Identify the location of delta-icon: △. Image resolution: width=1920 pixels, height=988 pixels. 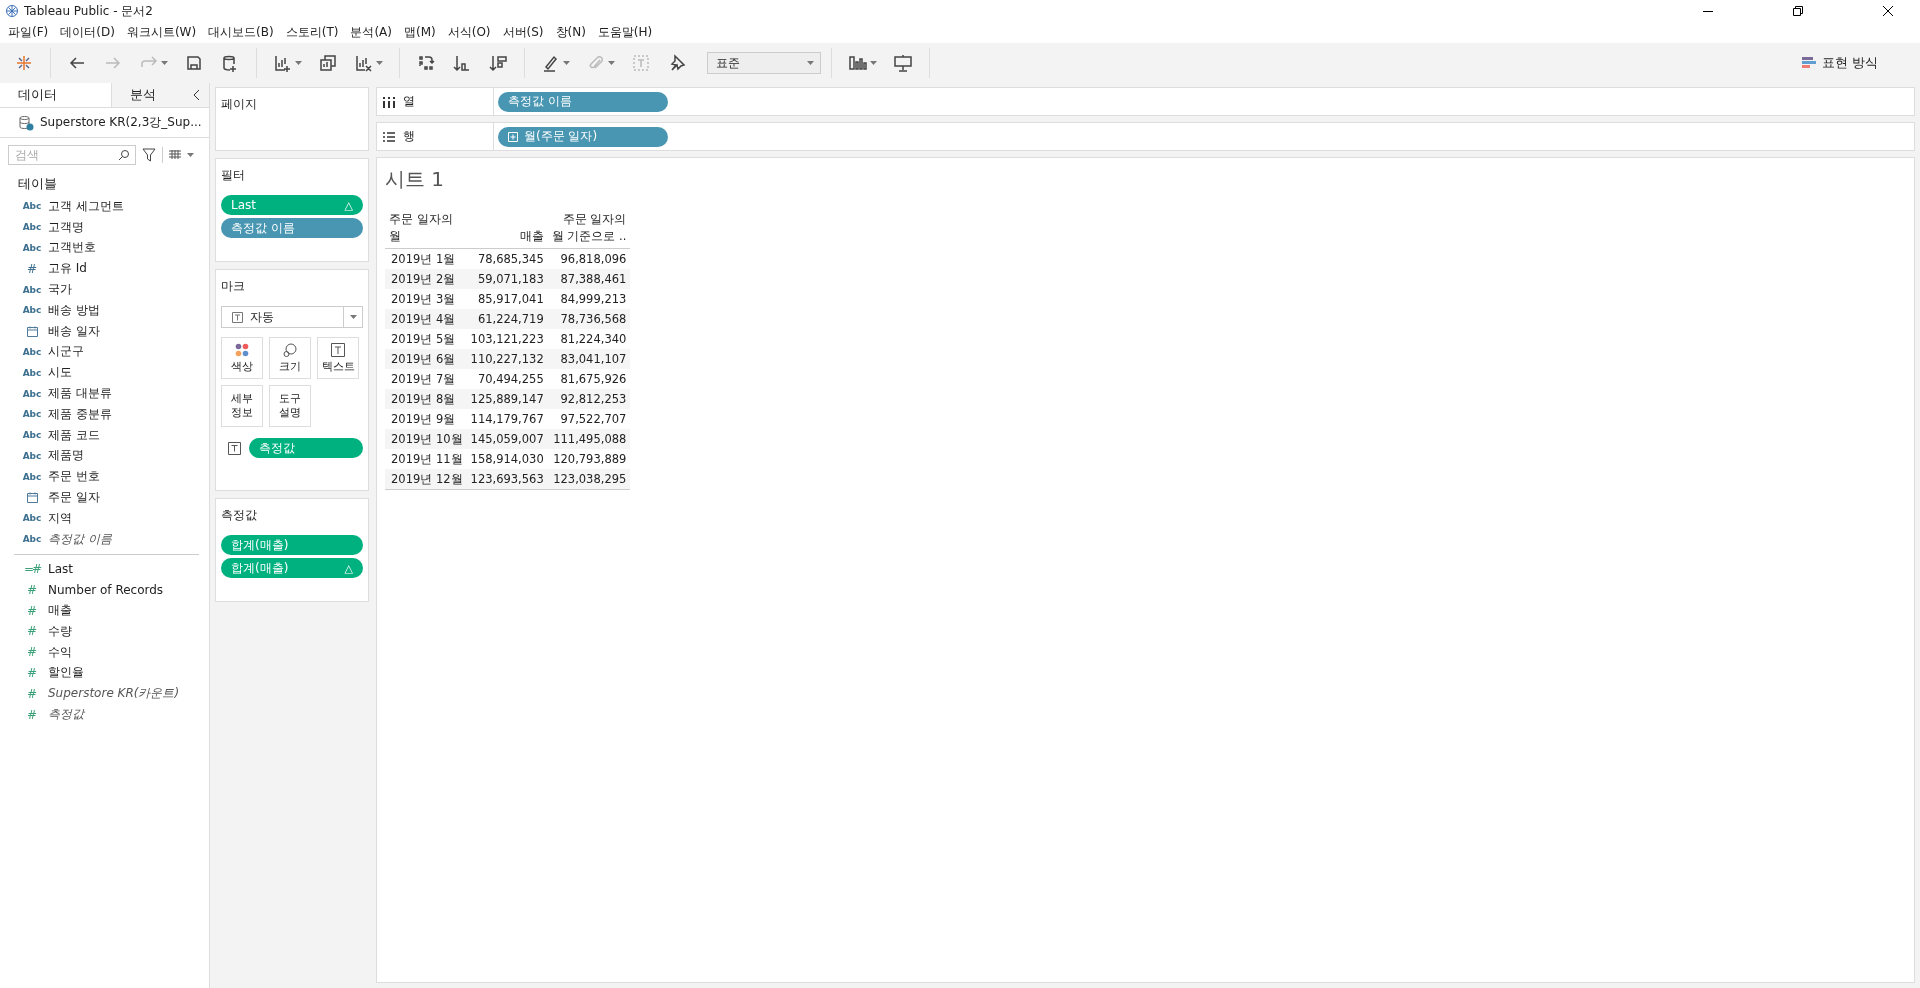
(348, 568).